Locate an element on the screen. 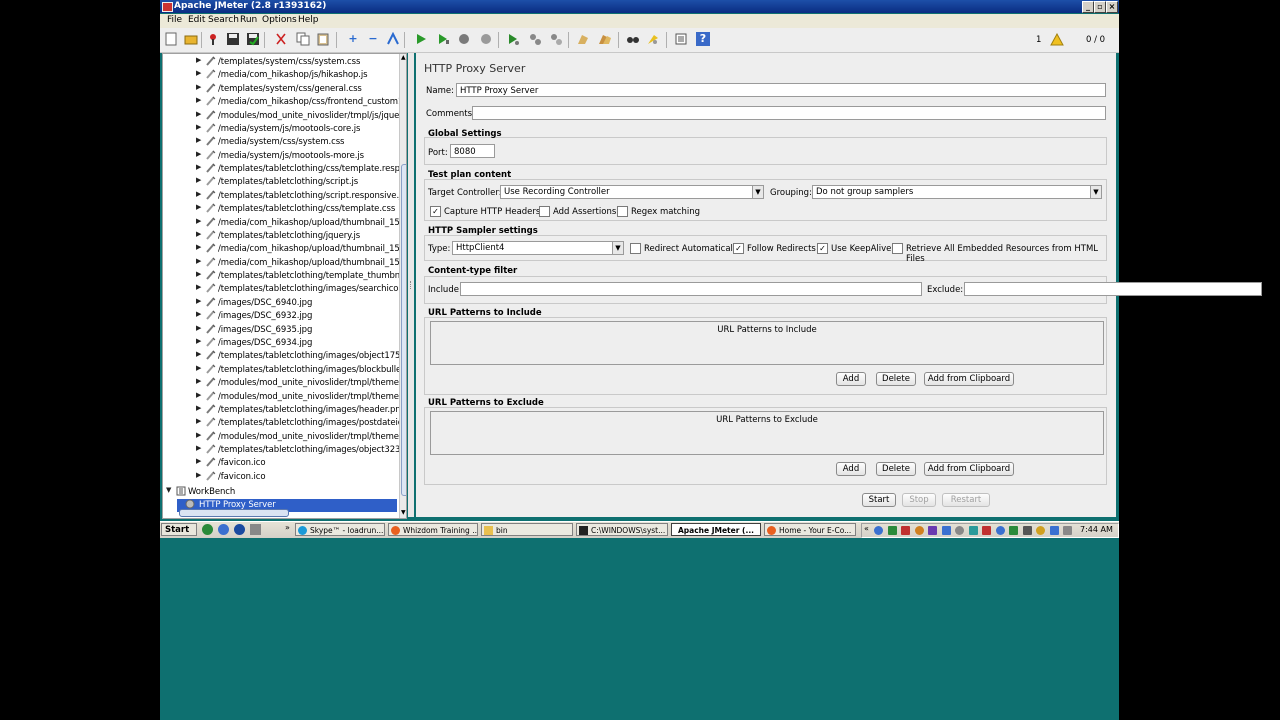 This screenshot has width=1280, height=720. minimize-button: _ is located at coordinates (1088, 7).